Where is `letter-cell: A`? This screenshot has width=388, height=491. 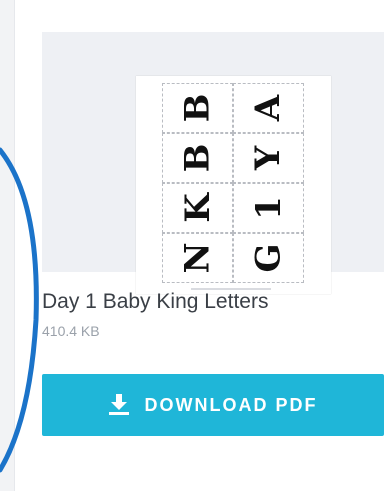
letter-cell: A is located at coordinates (268, 108).